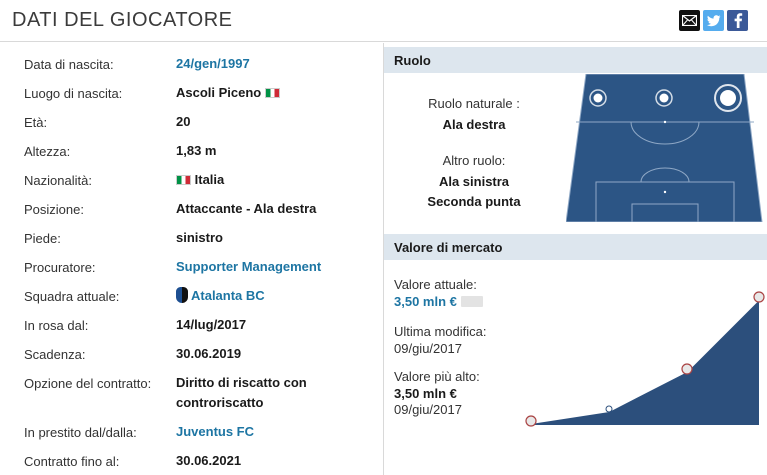 The height and width of the screenshot is (475, 767). What do you see at coordinates (437, 376) in the screenshot?
I see `highest-value-label: Valore più alto:` at bounding box center [437, 376].